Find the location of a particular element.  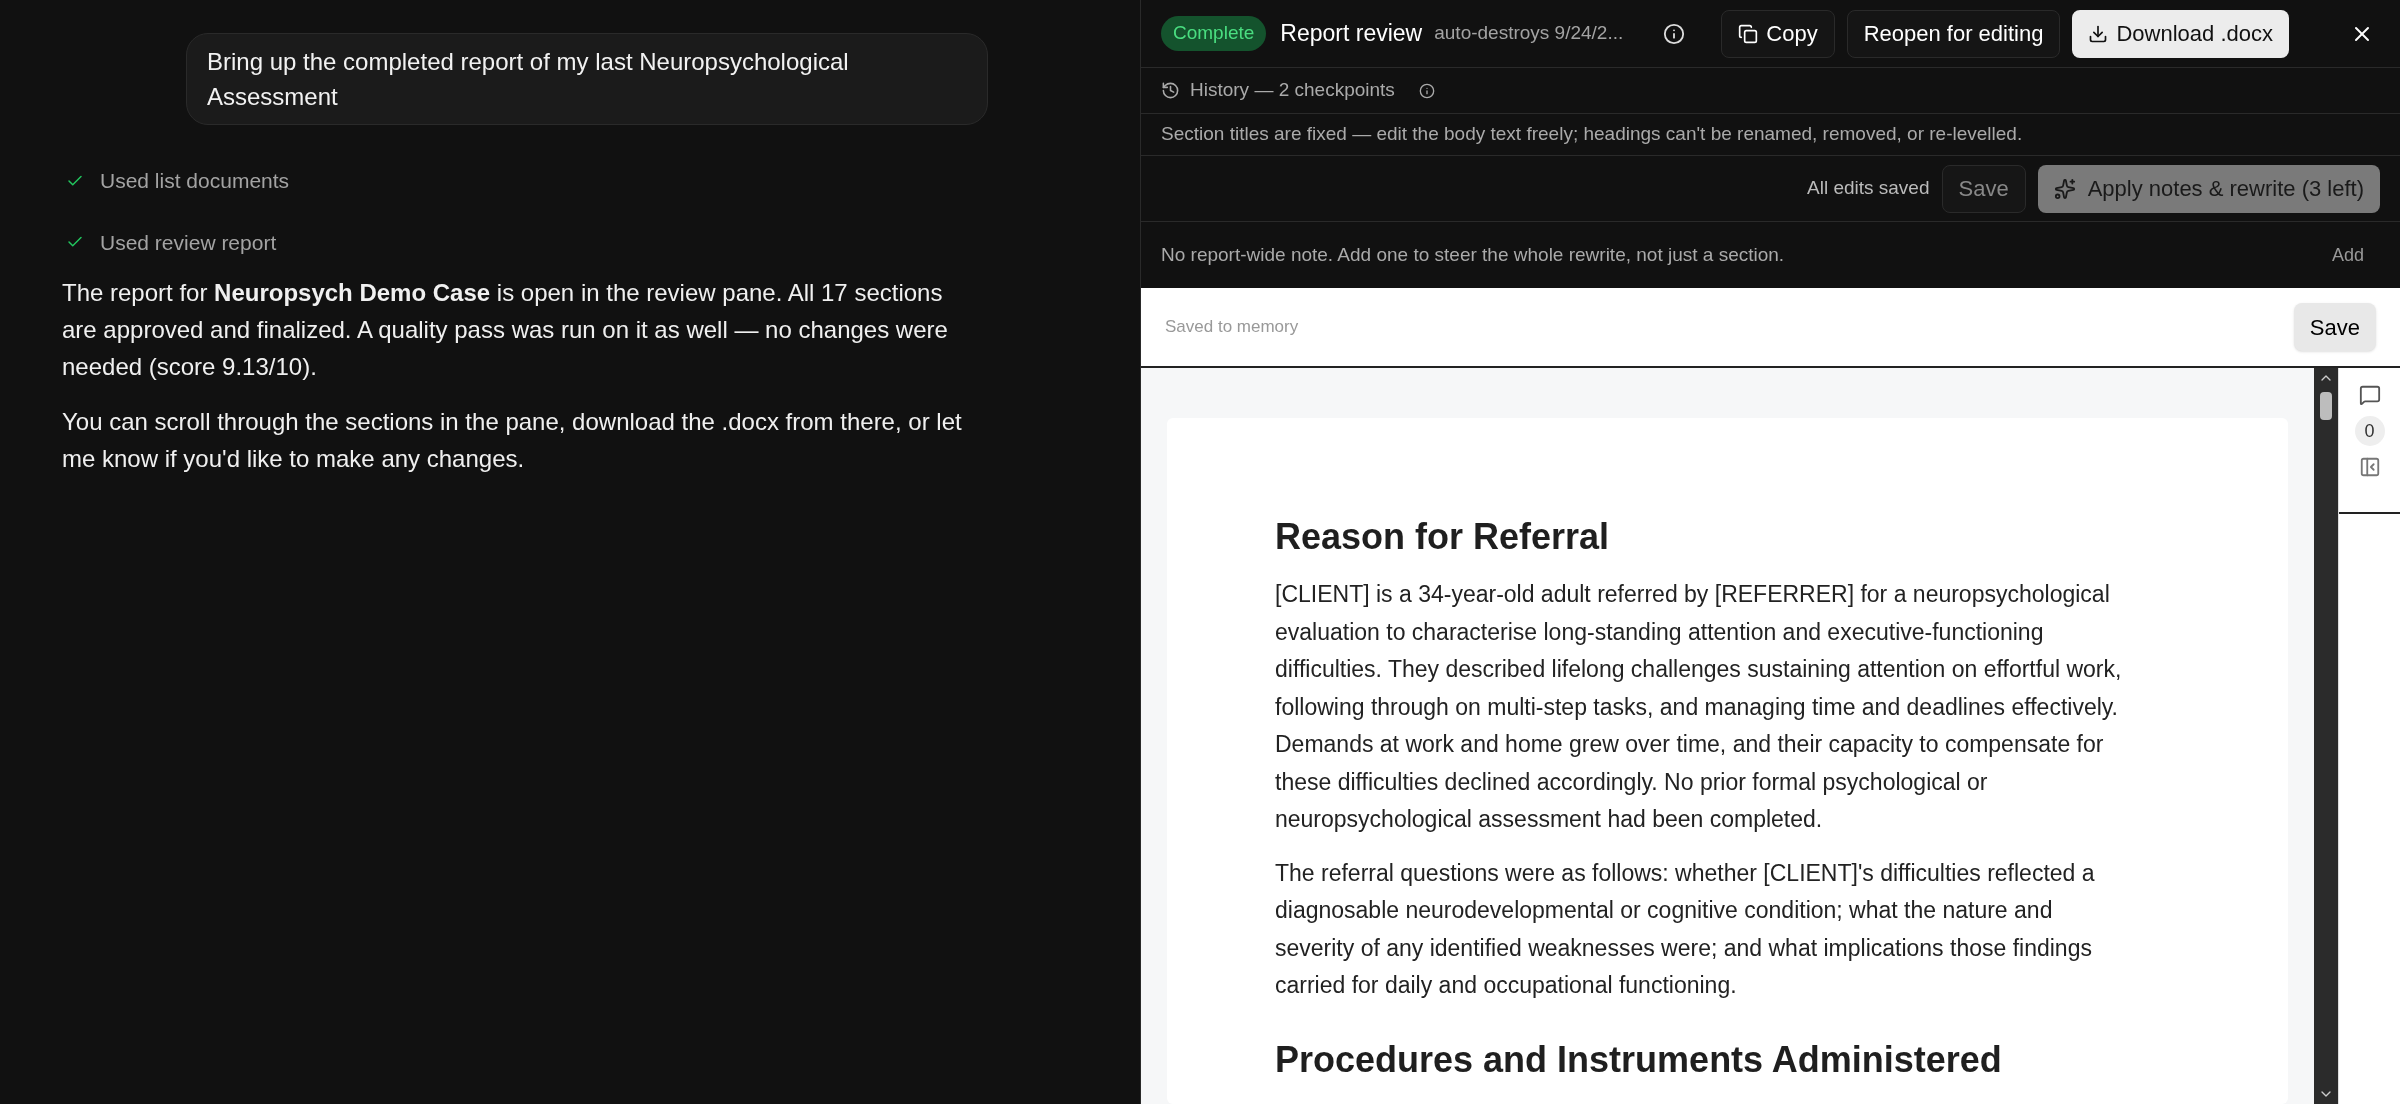

plain-button: Reopen for editing is located at coordinates (1953, 33).